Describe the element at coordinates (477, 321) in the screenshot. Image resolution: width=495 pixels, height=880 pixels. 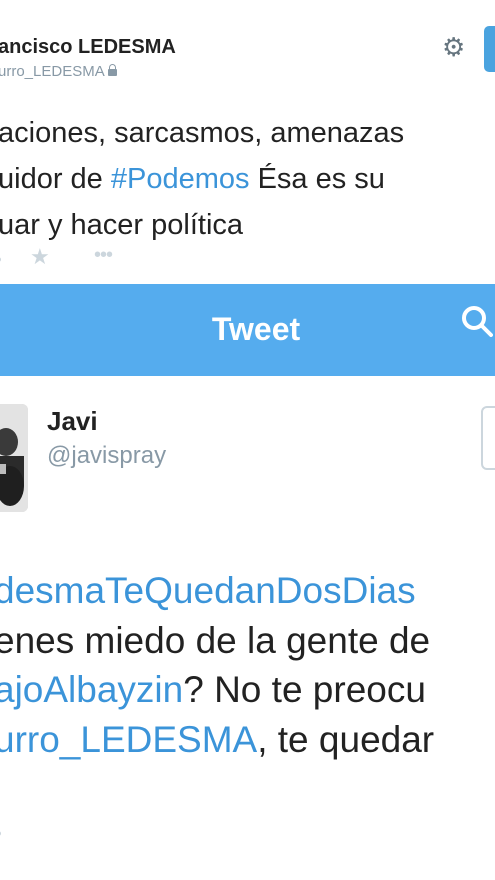
I see `search-icon` at that location.